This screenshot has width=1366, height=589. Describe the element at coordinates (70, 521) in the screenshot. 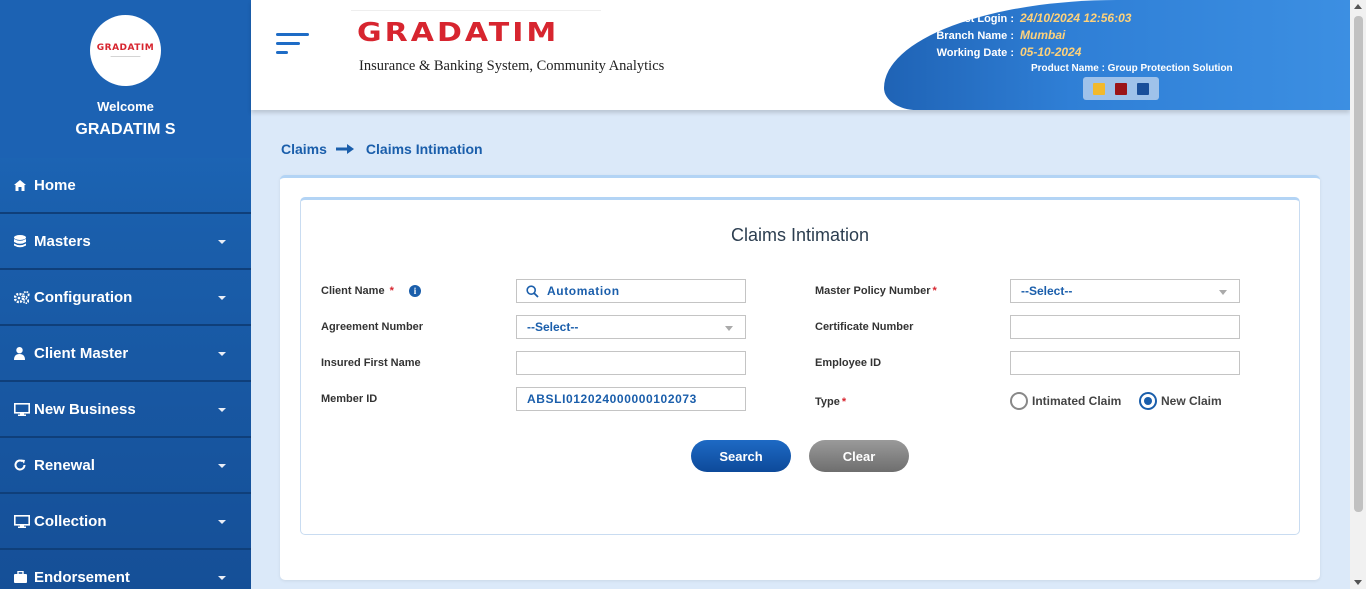

I see `sidebar-item-label: Collection` at that location.